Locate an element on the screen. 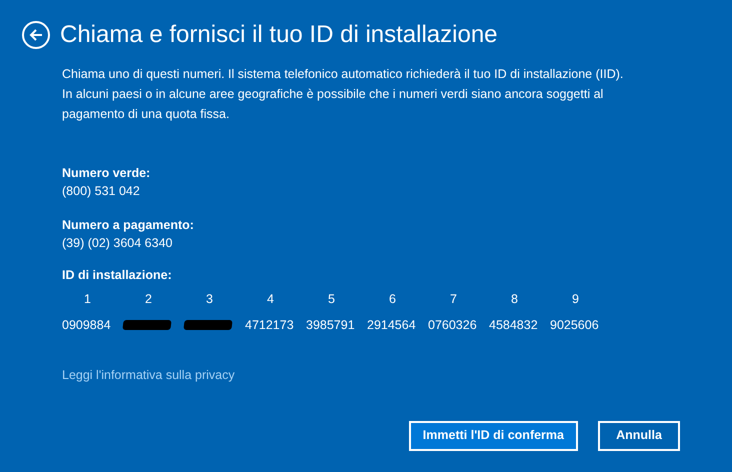 The height and width of the screenshot is (472, 732). group-number: 6 is located at coordinates (392, 299).